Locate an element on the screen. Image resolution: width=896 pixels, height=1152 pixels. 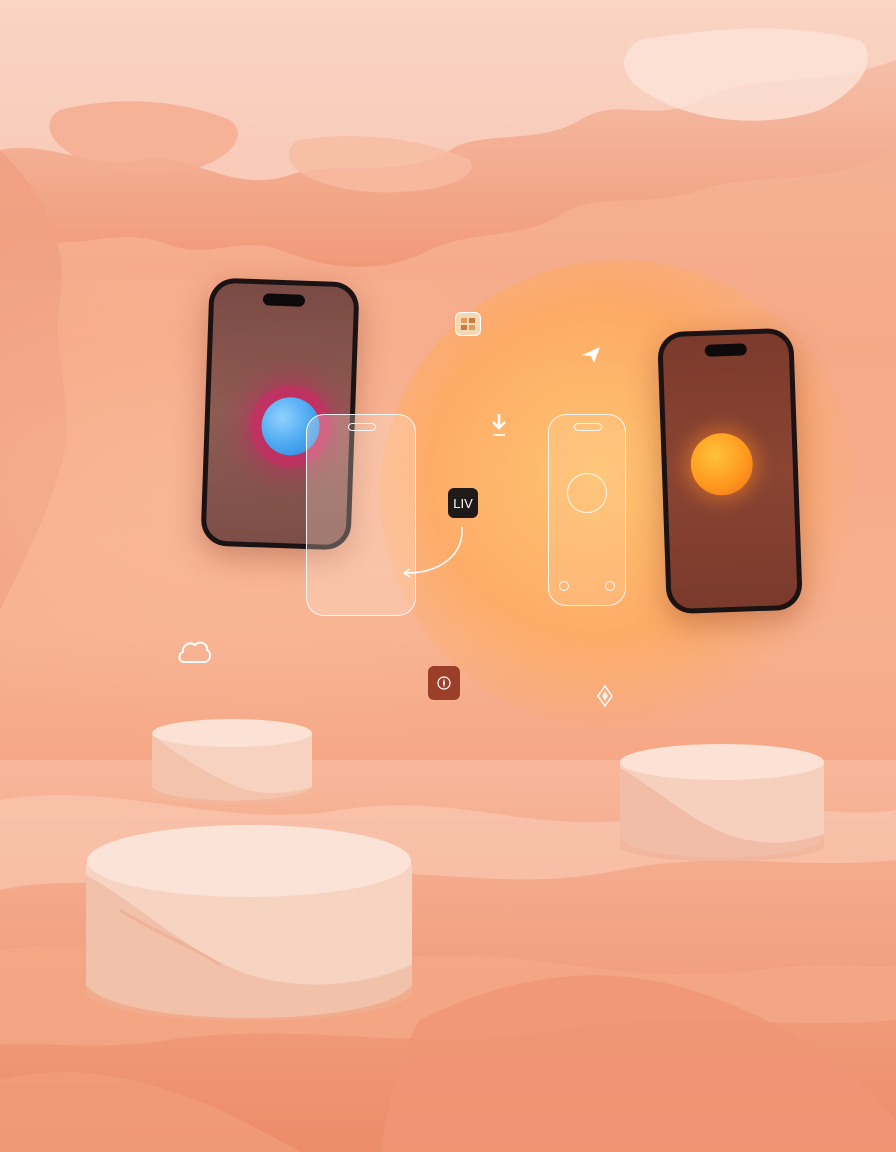
diamond-icon is located at coordinates (605, 696).